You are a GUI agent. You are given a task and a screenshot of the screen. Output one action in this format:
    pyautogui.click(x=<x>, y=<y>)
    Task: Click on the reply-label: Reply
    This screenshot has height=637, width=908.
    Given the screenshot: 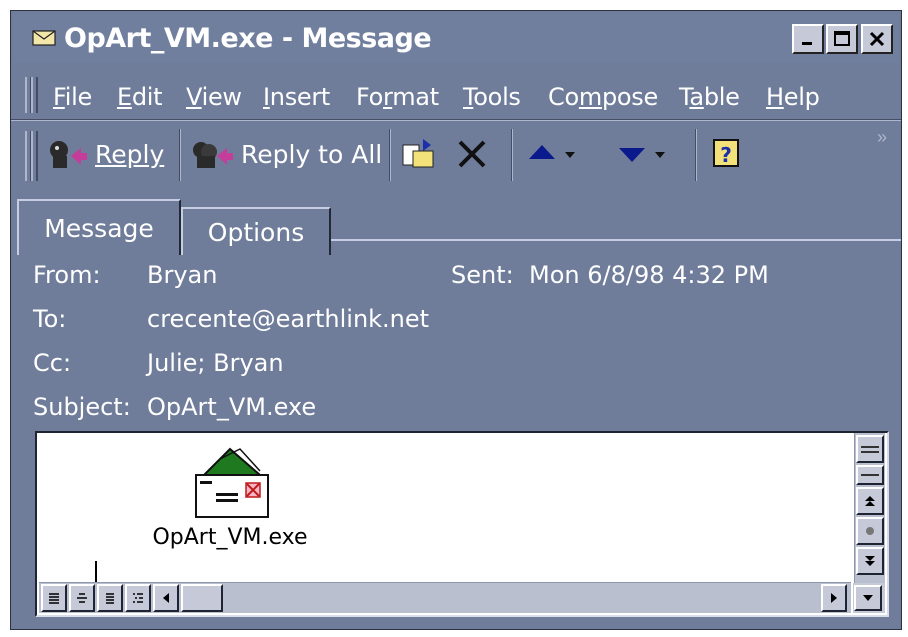 What is the action you would take?
    pyautogui.click(x=130, y=154)
    